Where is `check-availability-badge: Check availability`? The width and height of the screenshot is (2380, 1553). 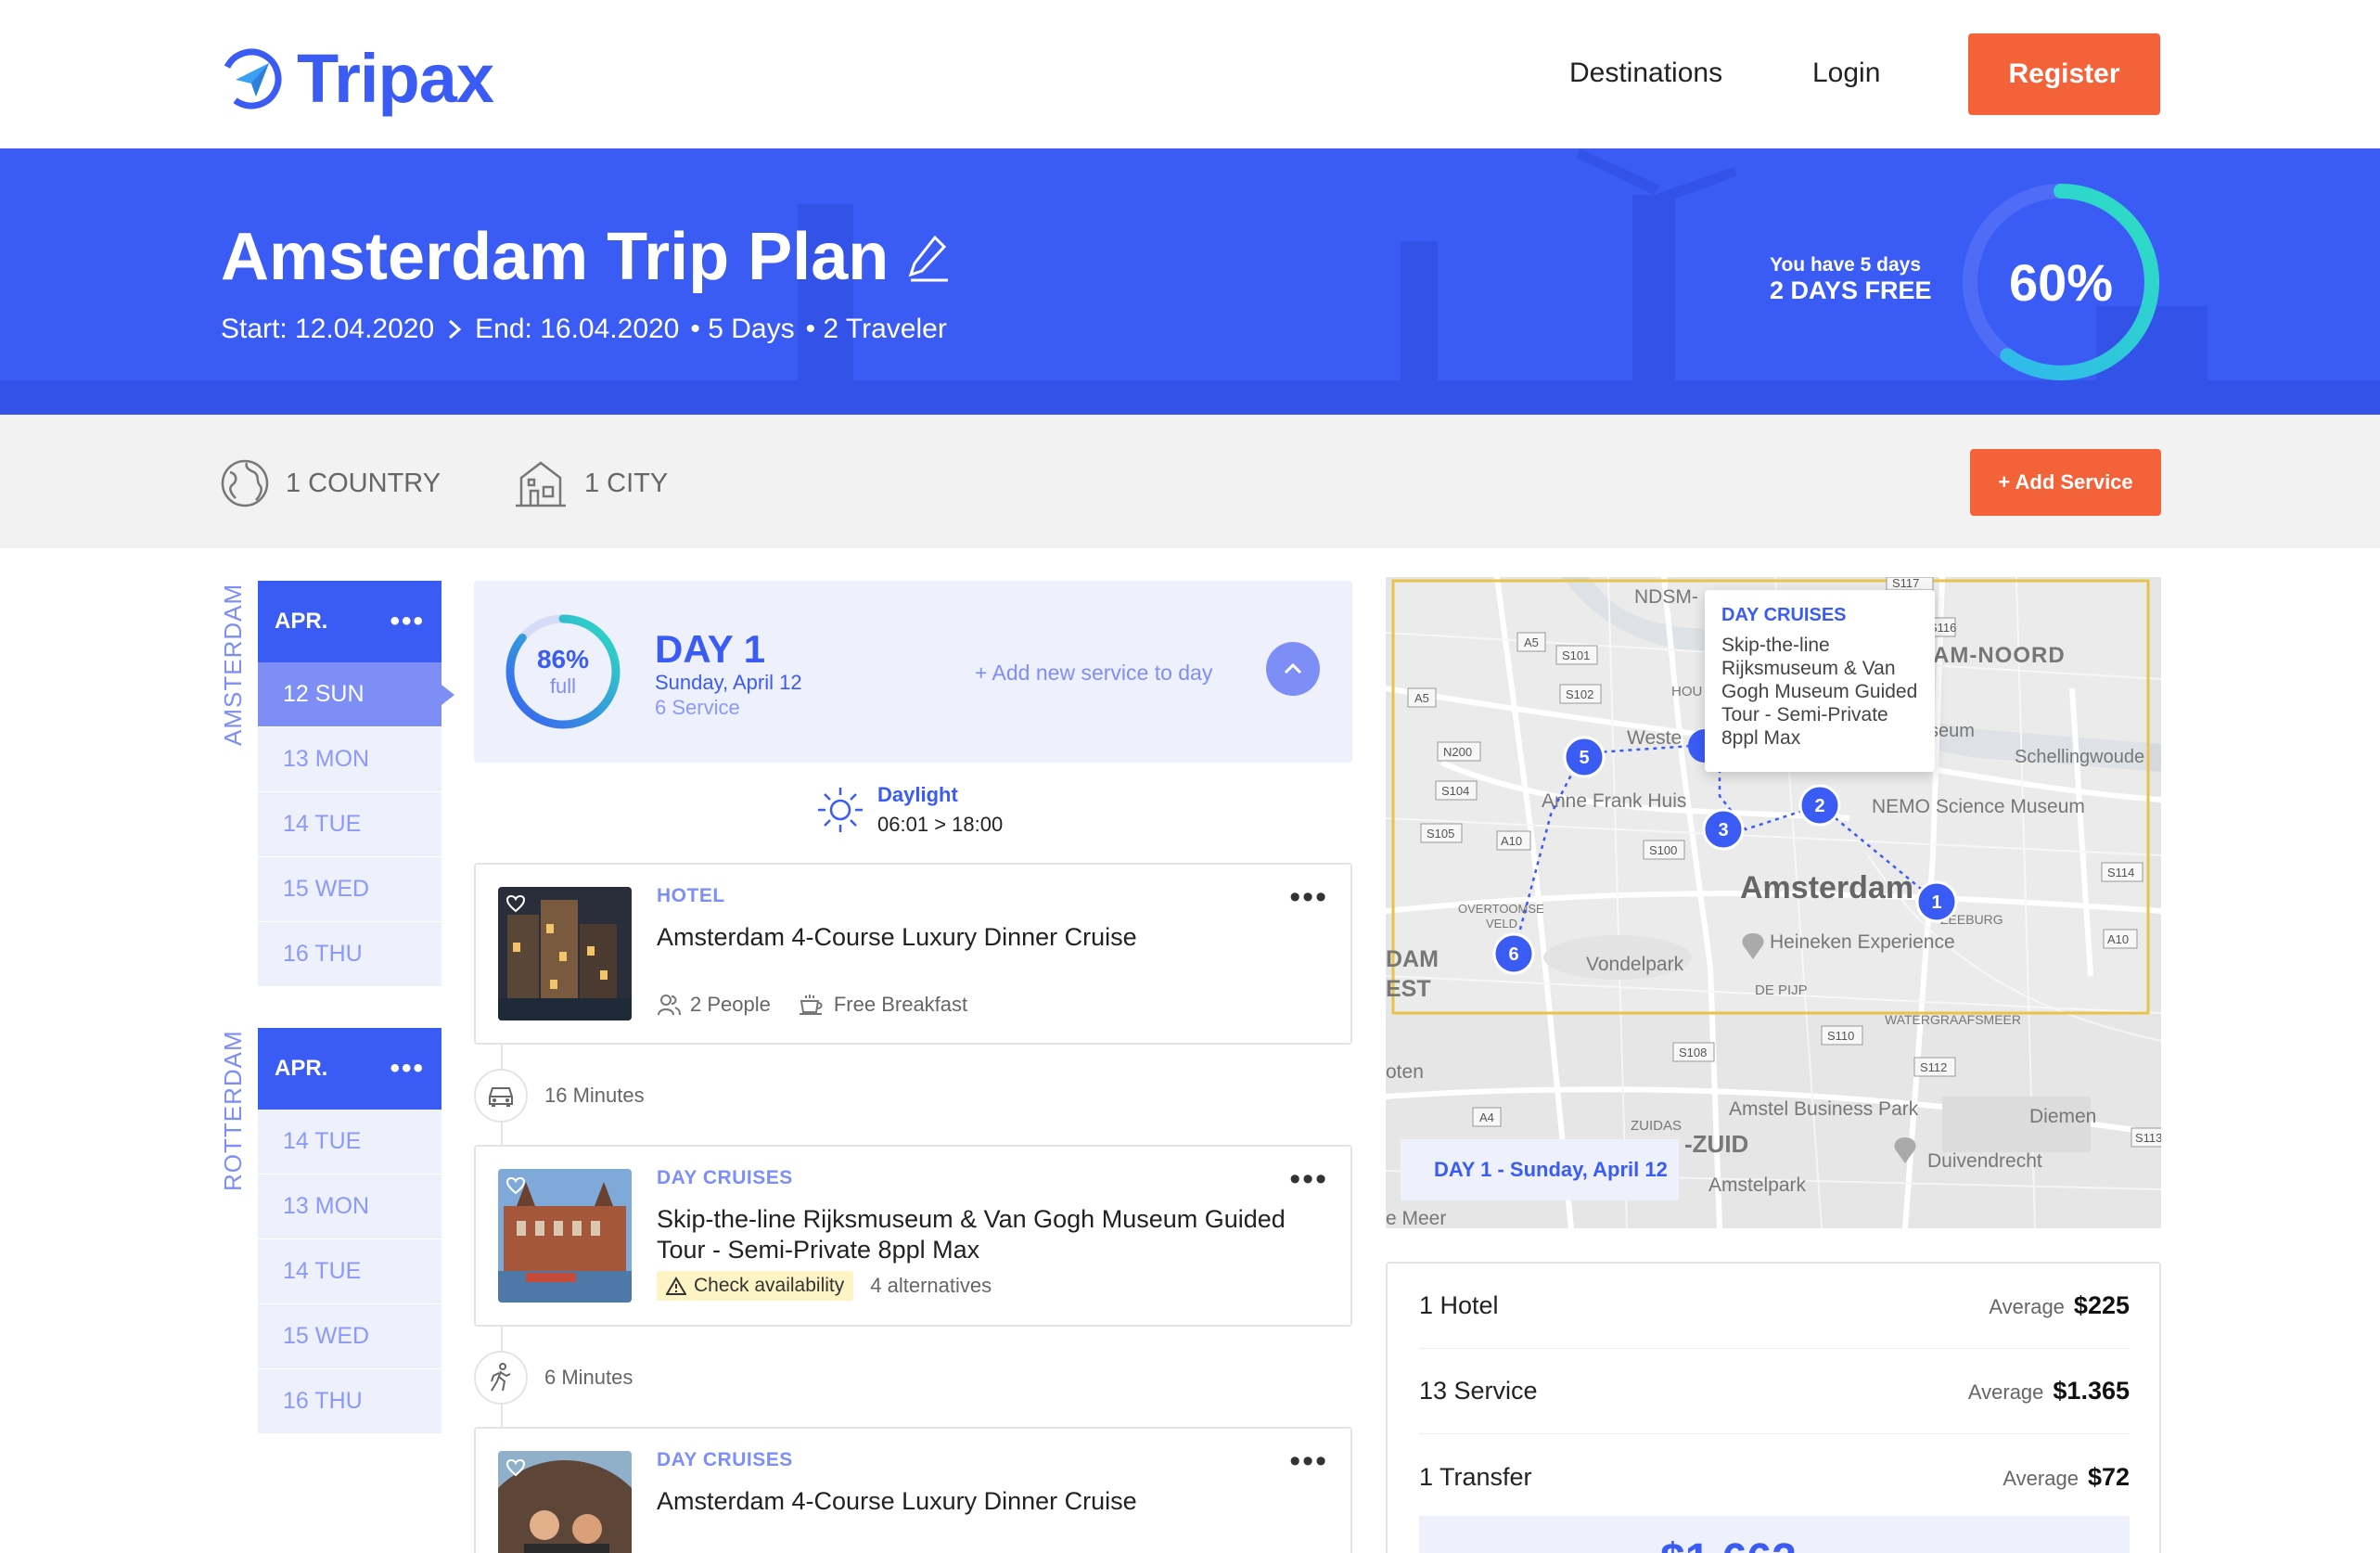 check-availability-badge: Check availability is located at coordinates (755, 1286).